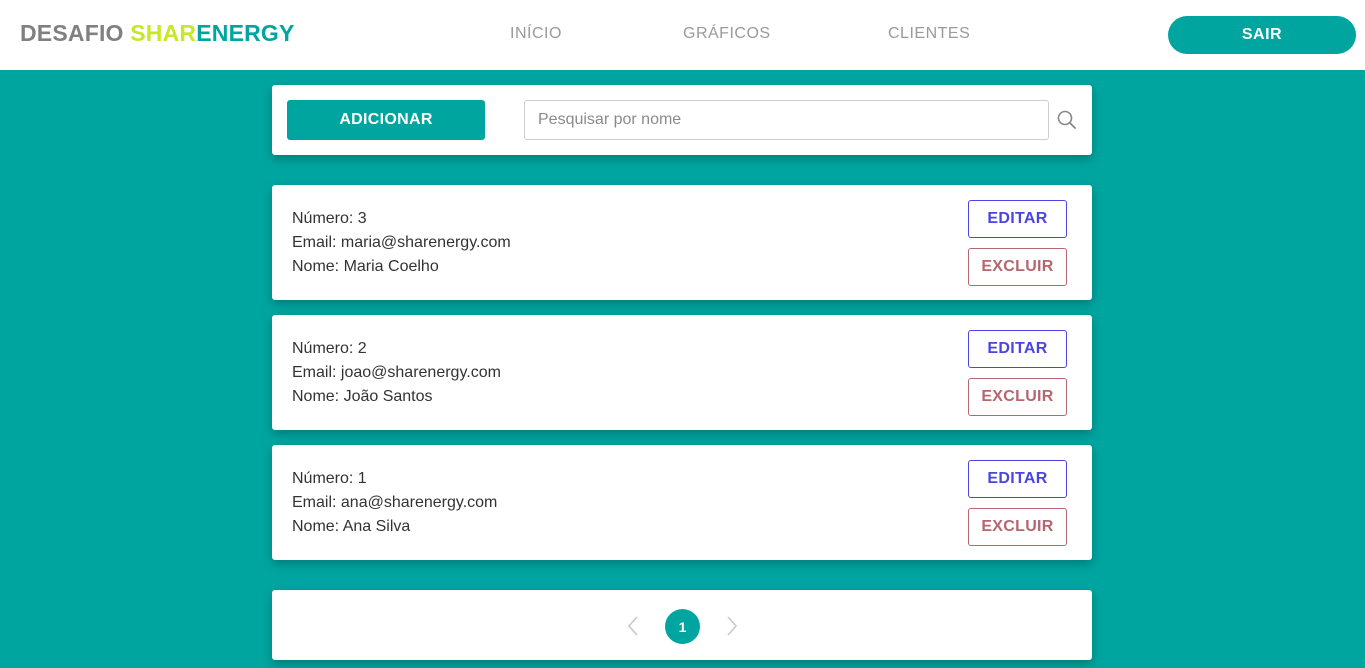  I want to click on nav-link-graficos: GRÁFICOS, so click(727, 34).